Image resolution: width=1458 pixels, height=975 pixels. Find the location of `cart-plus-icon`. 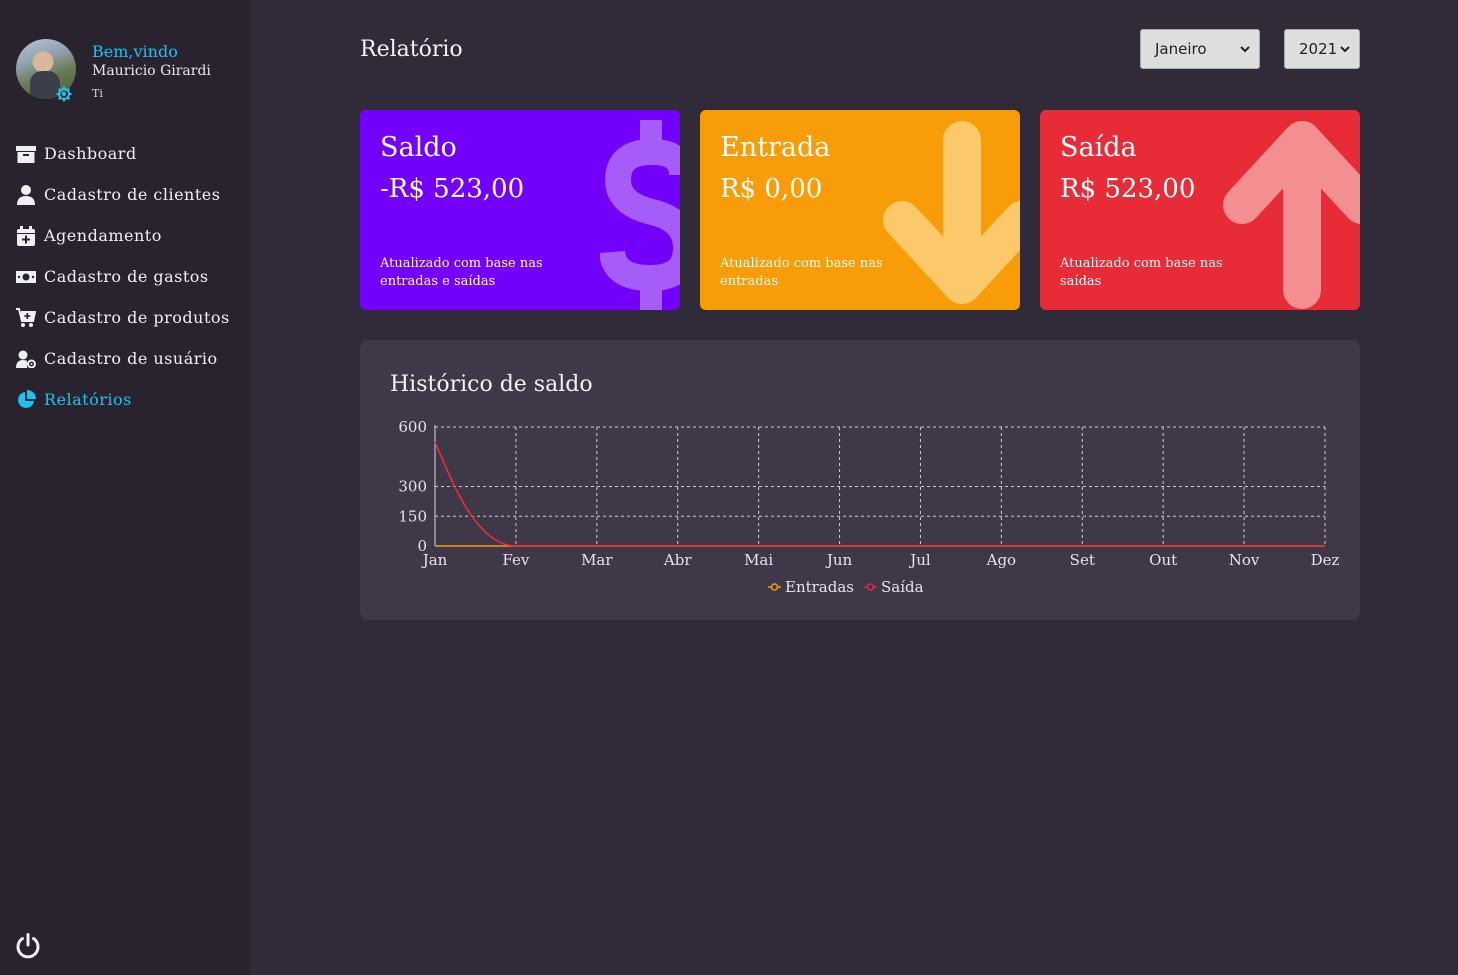

cart-plus-icon is located at coordinates (26, 317).